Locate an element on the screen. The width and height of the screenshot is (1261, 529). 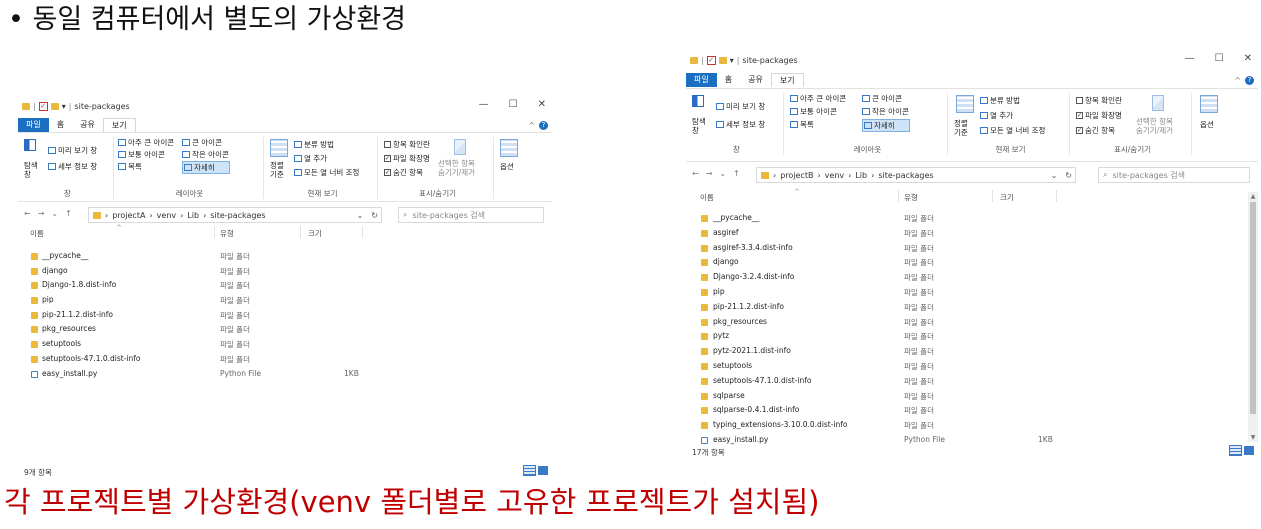
layout-extra-large-icons: 아주 큰 아이콘 is located at coordinates (146, 142).